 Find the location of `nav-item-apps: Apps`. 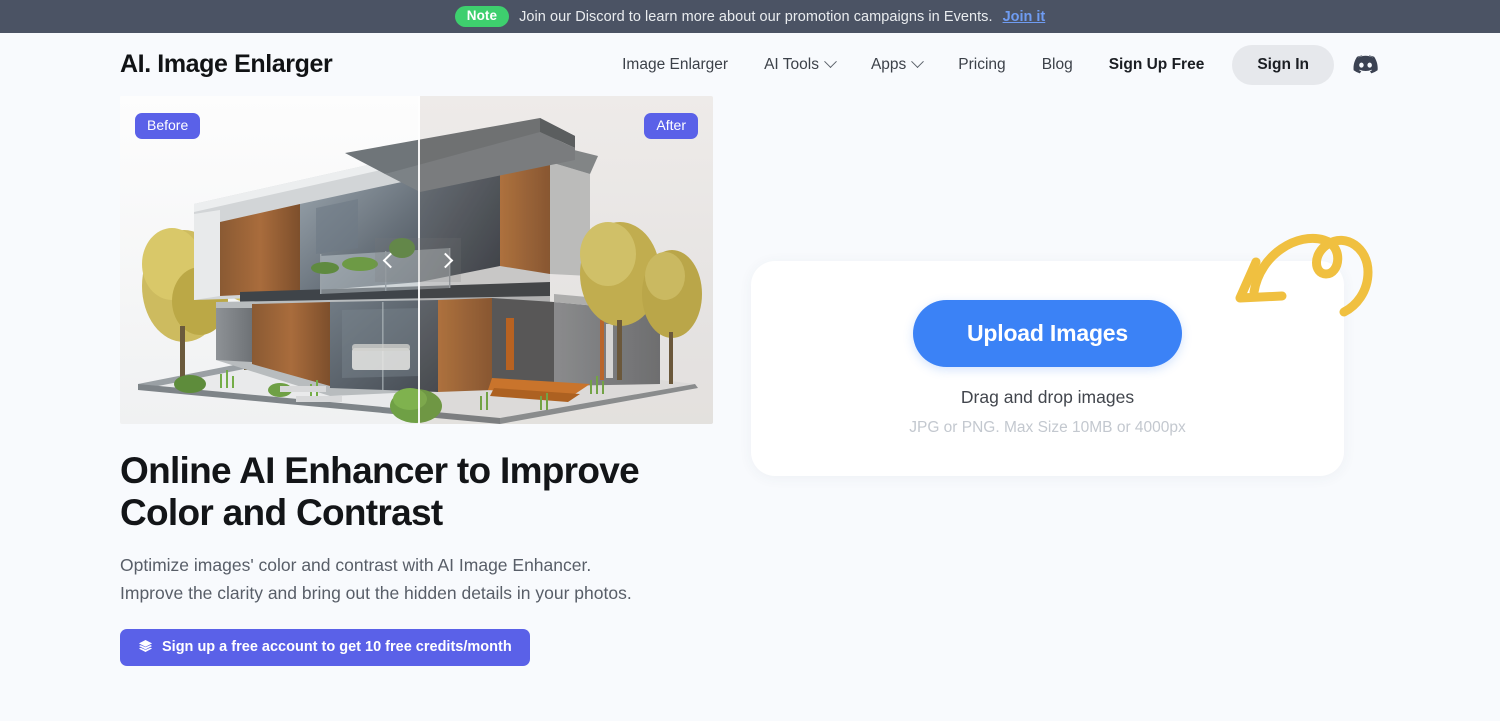

nav-item-apps: Apps is located at coordinates (896, 65).